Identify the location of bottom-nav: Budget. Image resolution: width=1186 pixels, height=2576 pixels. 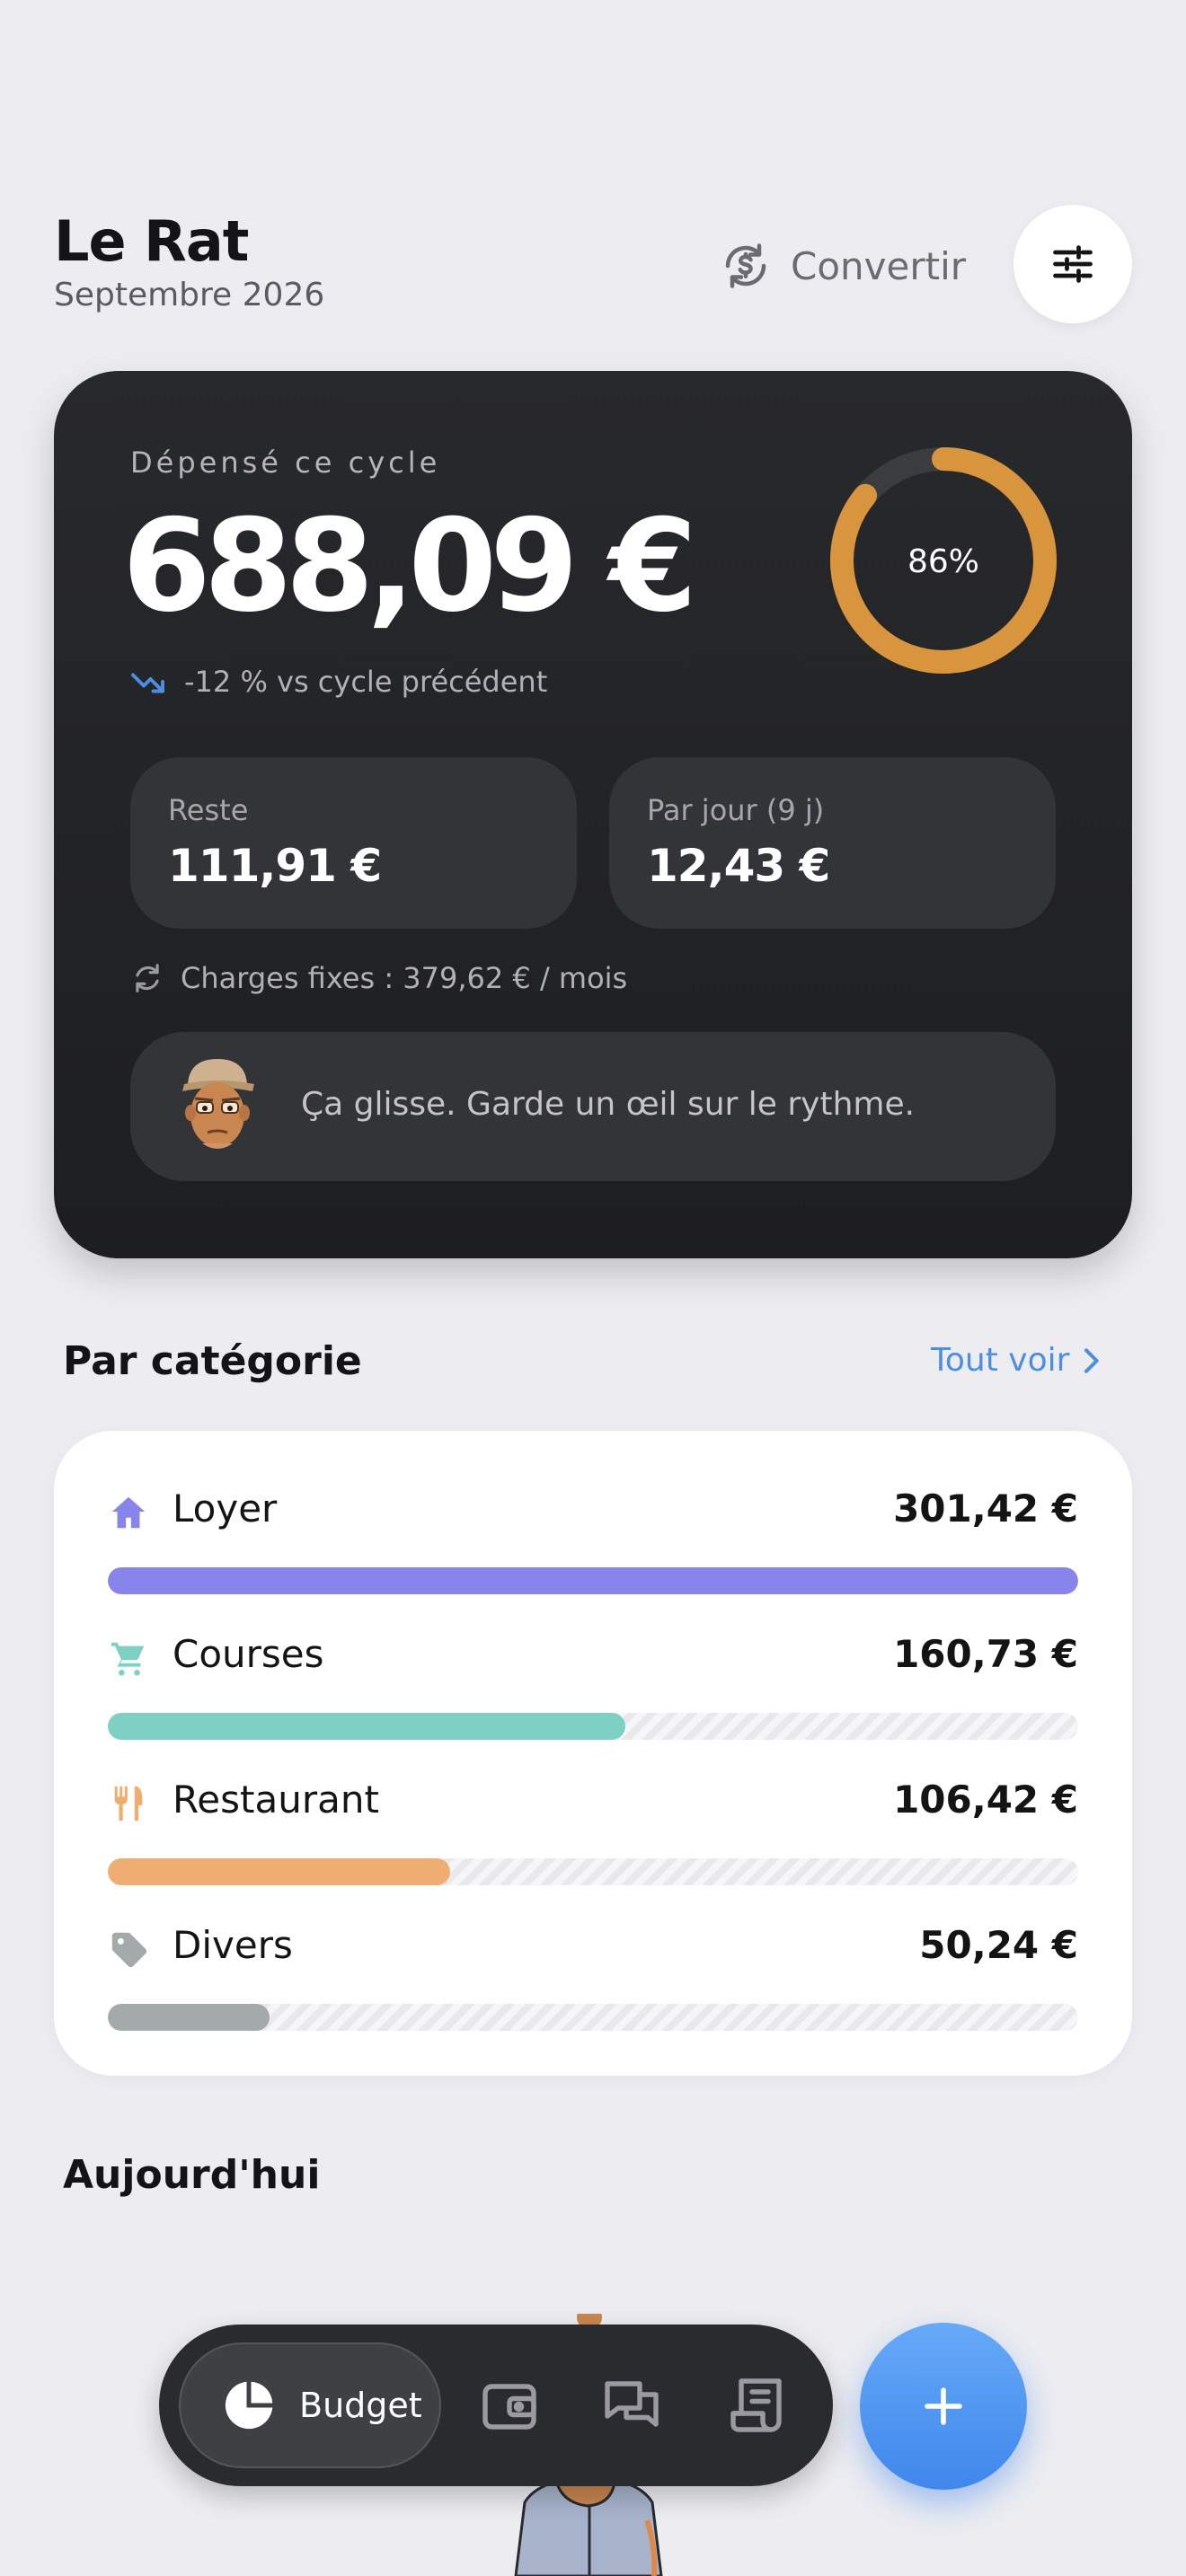
(496, 2405).